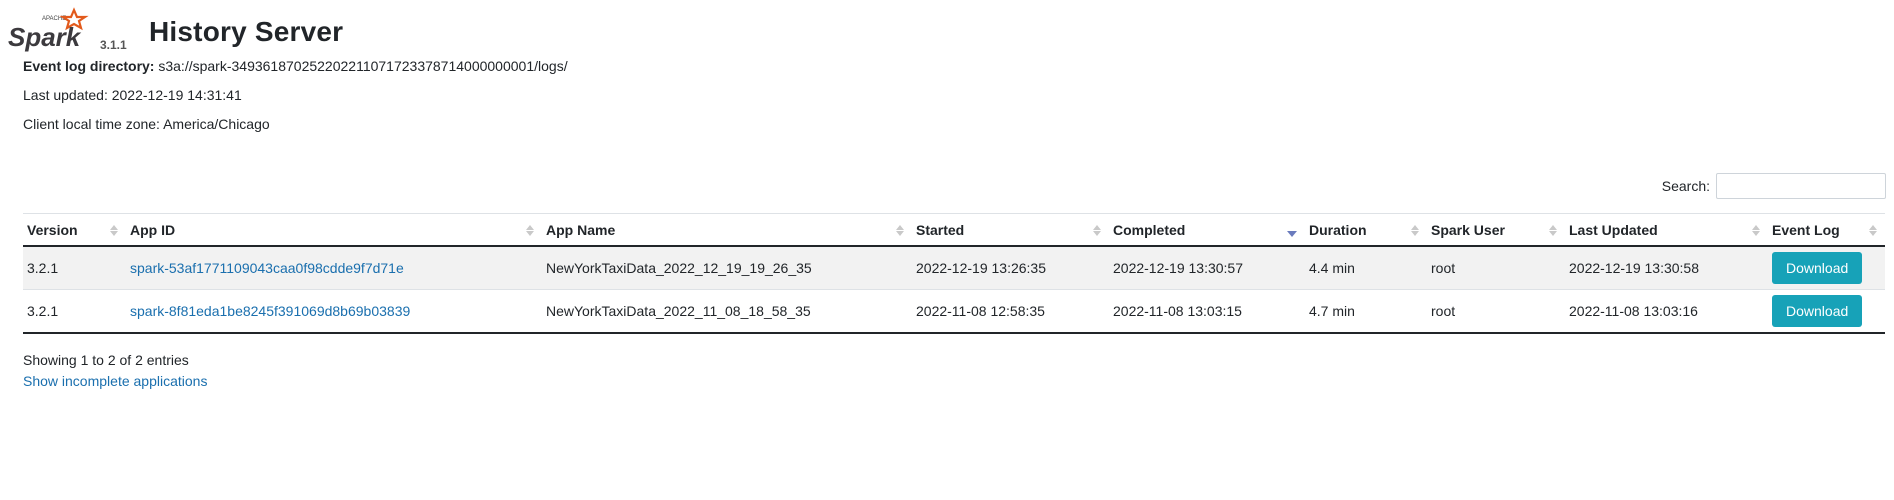  I want to click on client-timezone: Client local time zone: America/Chicago, so click(146, 124).